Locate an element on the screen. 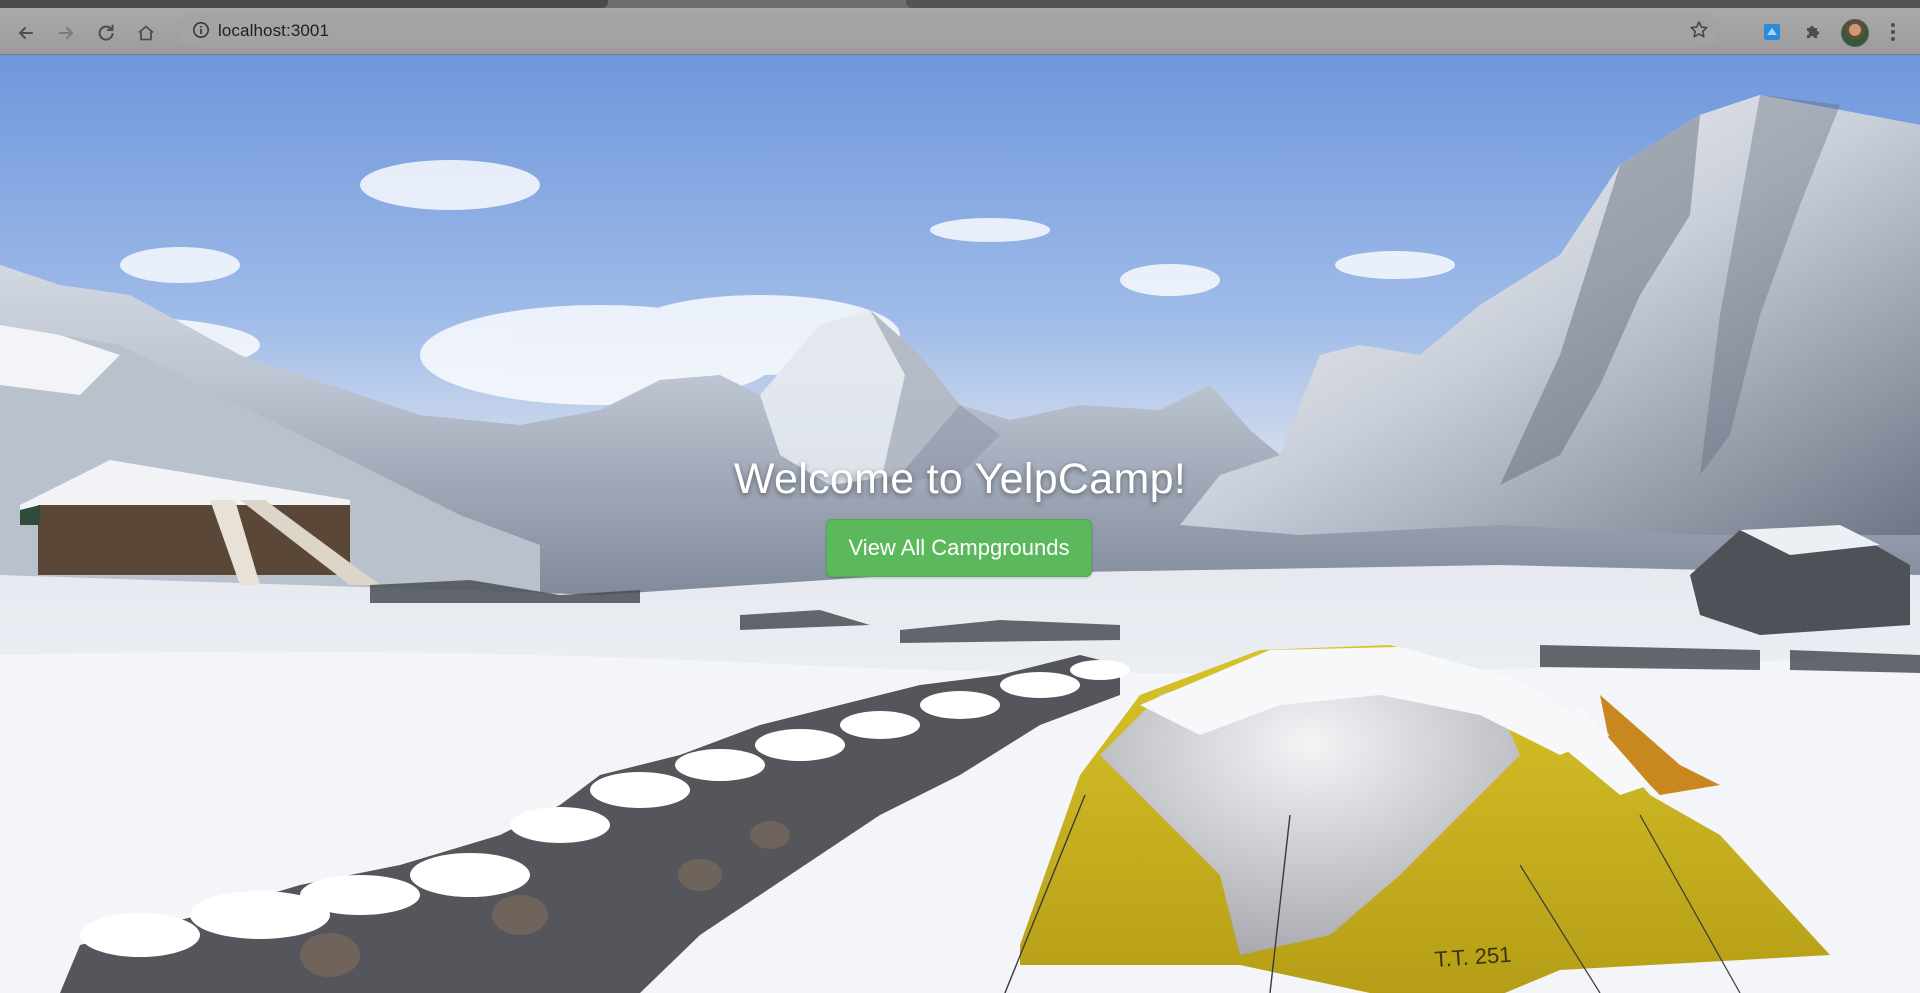 Image resolution: width=1920 pixels, height=993 pixels. forward-button is located at coordinates (66, 33).